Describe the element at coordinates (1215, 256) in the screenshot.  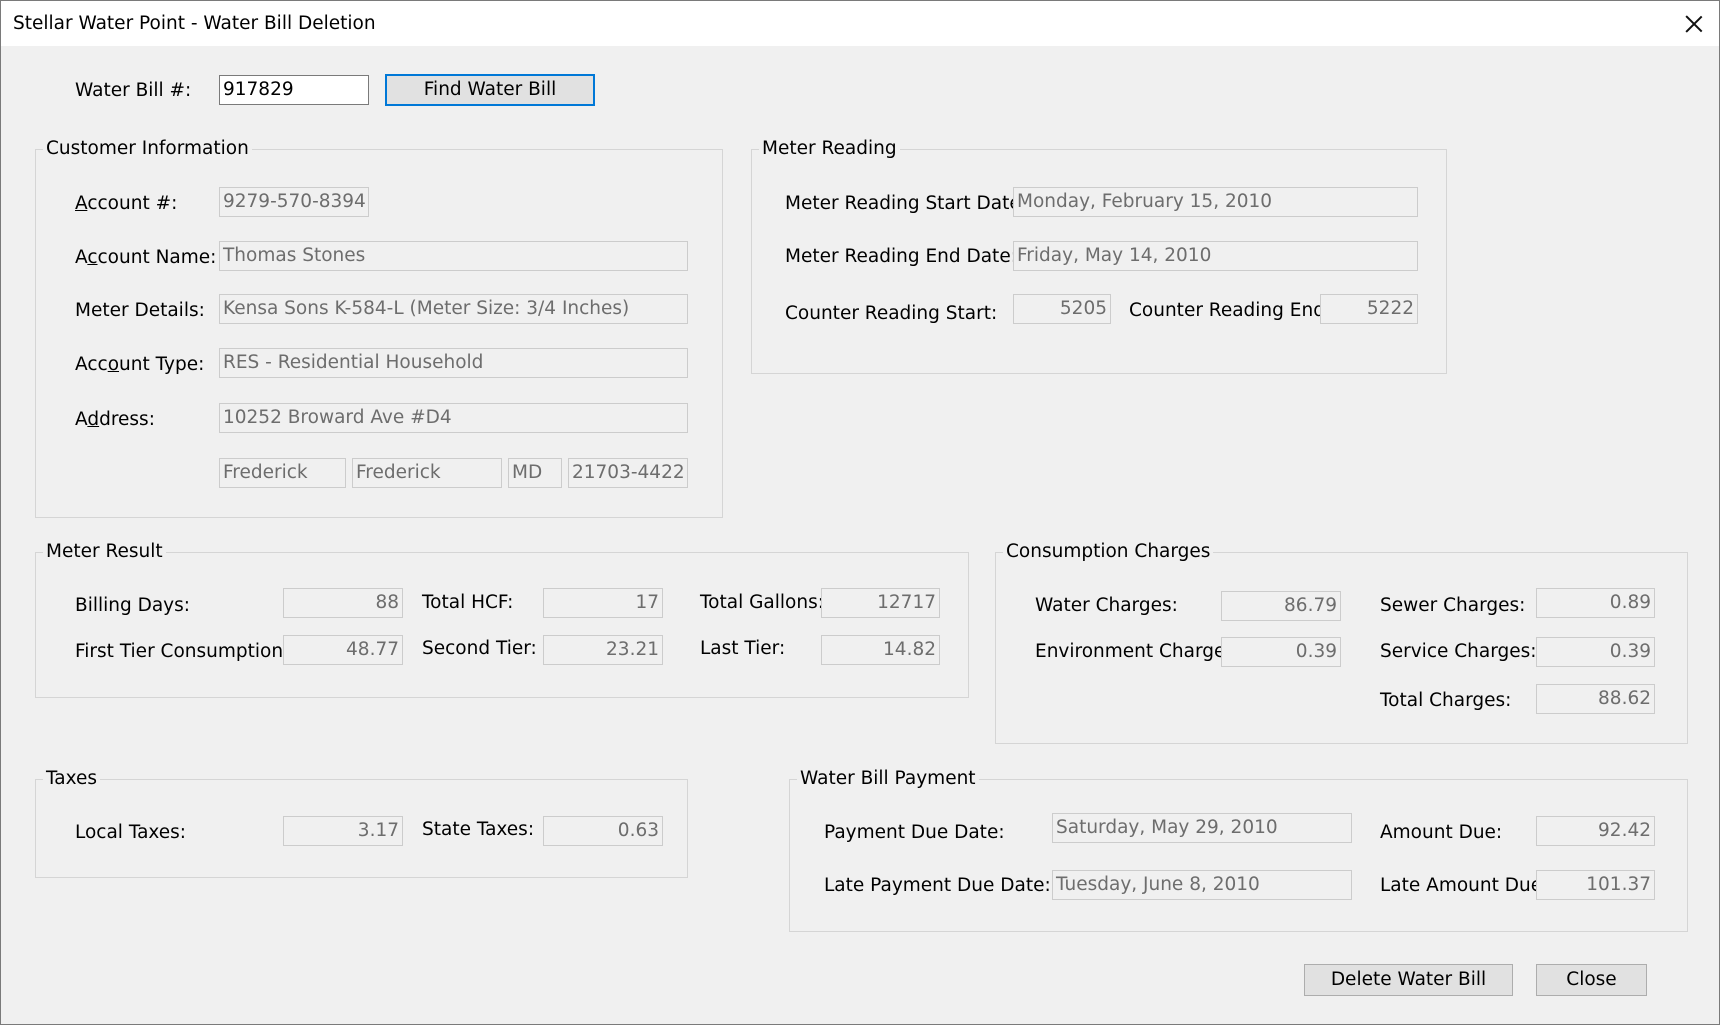
I see `meter-reading-end-date-field: Friday, May 14, 2010` at that location.